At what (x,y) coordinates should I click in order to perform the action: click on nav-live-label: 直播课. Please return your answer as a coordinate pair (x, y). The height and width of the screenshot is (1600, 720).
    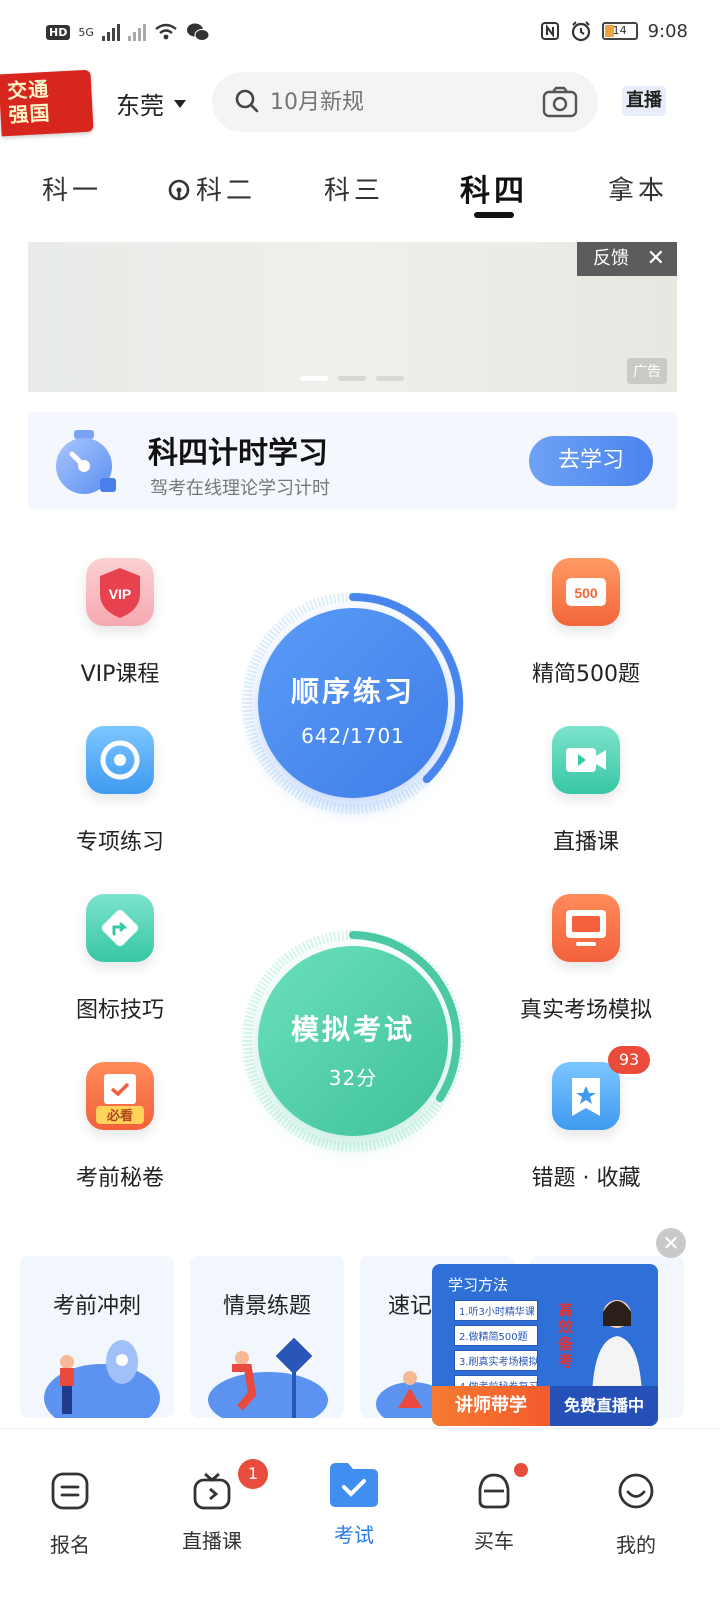
    Looking at the image, I should click on (212, 1541).